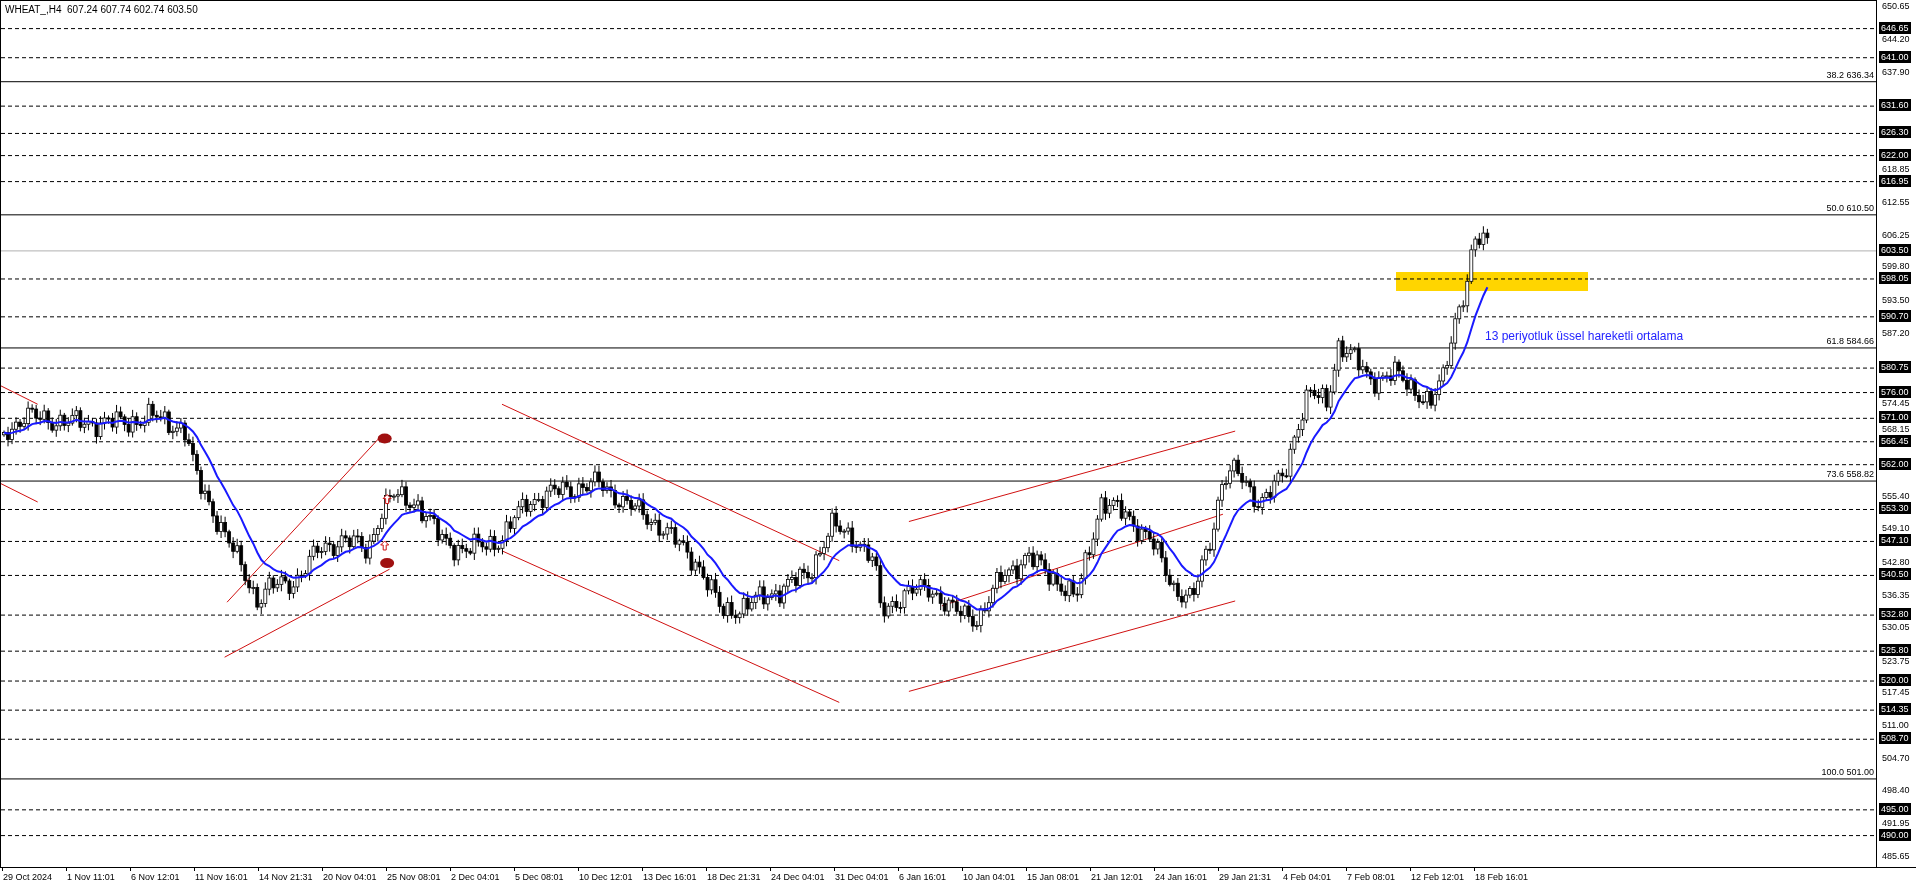 The image size is (1916, 888). I want to click on time-axis-label: 29 Oct 2024, so click(28, 877).